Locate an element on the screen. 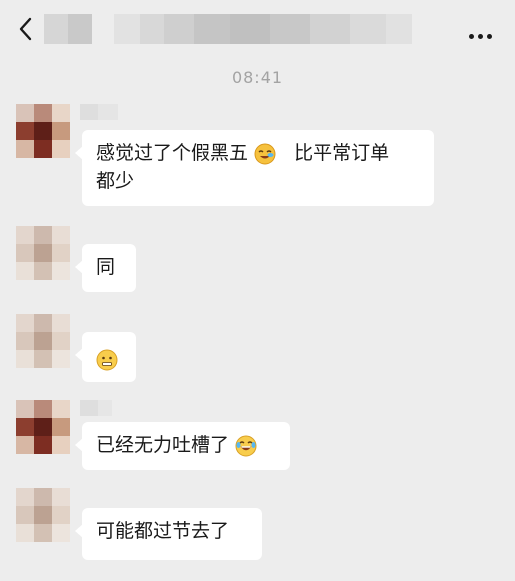 The image size is (515, 581). more-dots-icon is located at coordinates (483, 31).